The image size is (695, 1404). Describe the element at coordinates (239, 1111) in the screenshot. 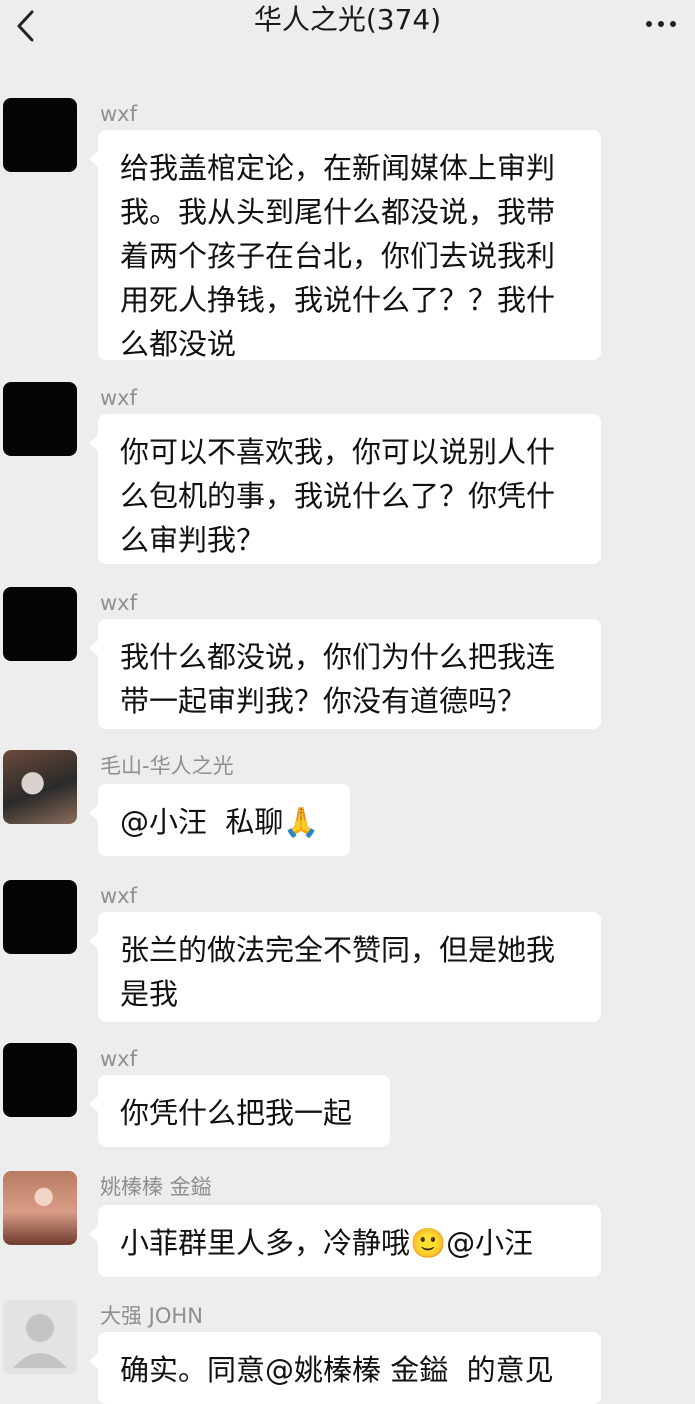

I see `message-bubble: 你凭什么把我一起` at that location.